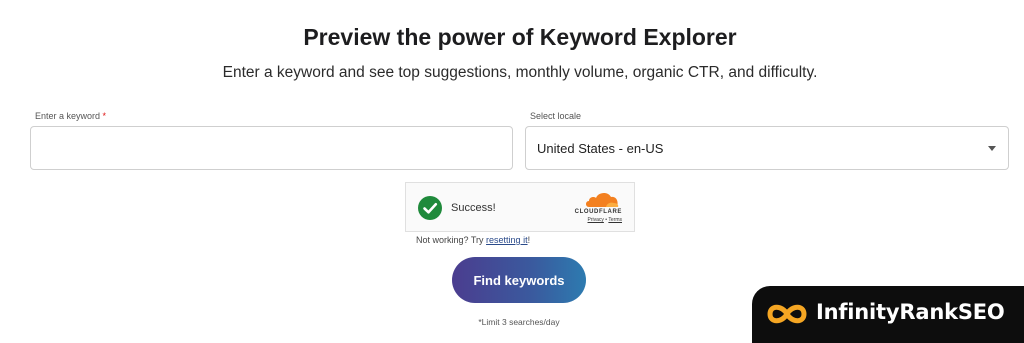 The height and width of the screenshot is (343, 1024). What do you see at coordinates (430, 208) in the screenshot?
I see `check-circle-icon` at bounding box center [430, 208].